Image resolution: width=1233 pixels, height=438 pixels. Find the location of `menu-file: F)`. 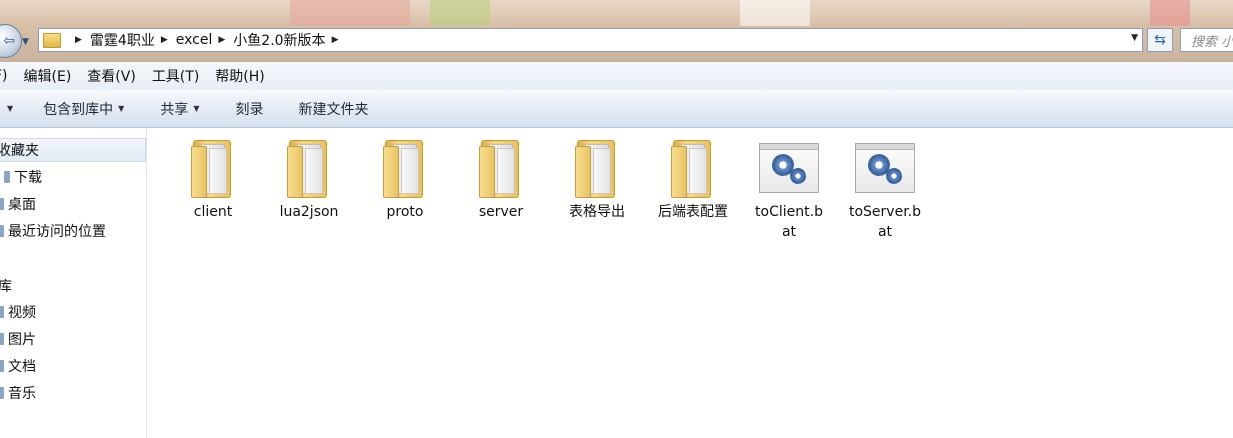

menu-file: F) is located at coordinates (4, 76).